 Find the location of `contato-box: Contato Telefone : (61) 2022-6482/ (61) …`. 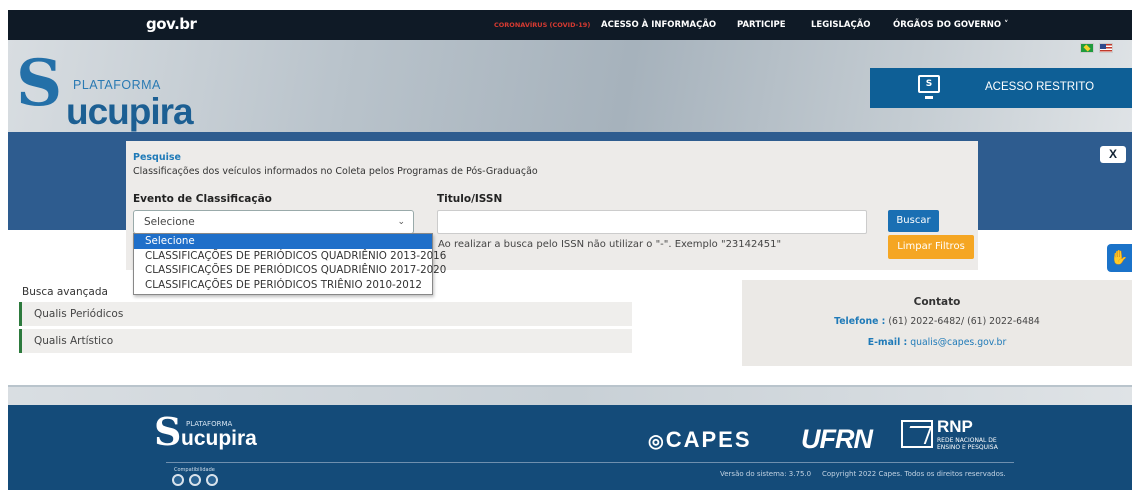

contato-box: Contato Telefone : (61) 2022-6482/ (61) … is located at coordinates (937, 323).